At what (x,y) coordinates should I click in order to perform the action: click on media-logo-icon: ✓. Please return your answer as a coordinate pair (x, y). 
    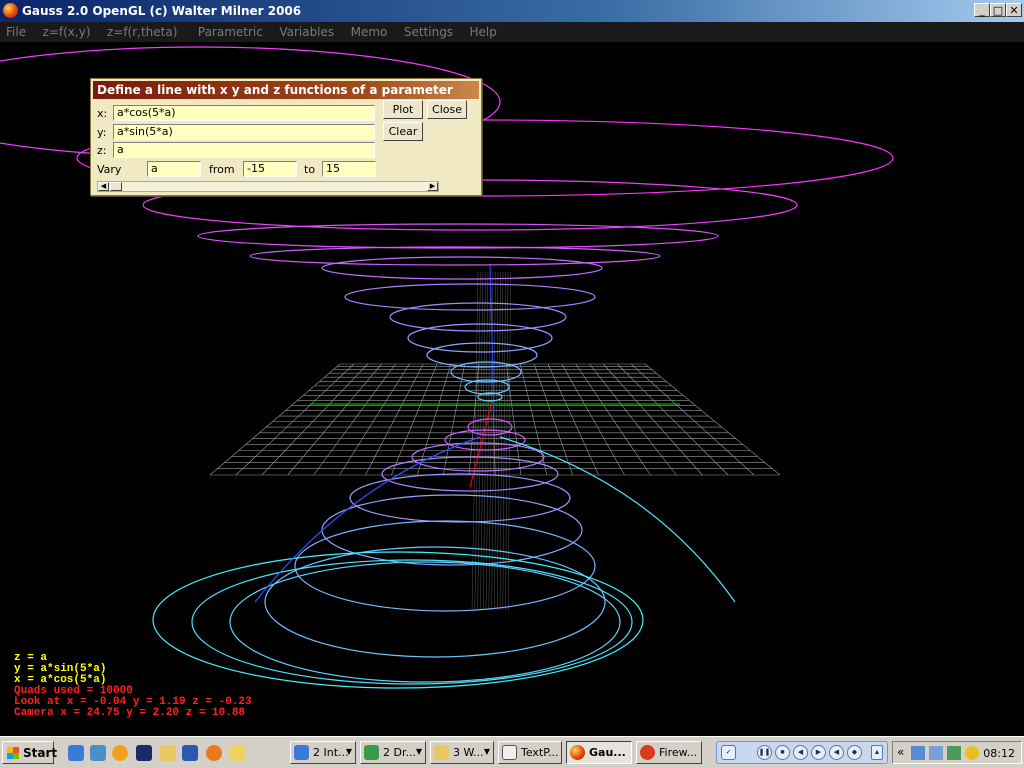
    Looking at the image, I should click on (728, 752).